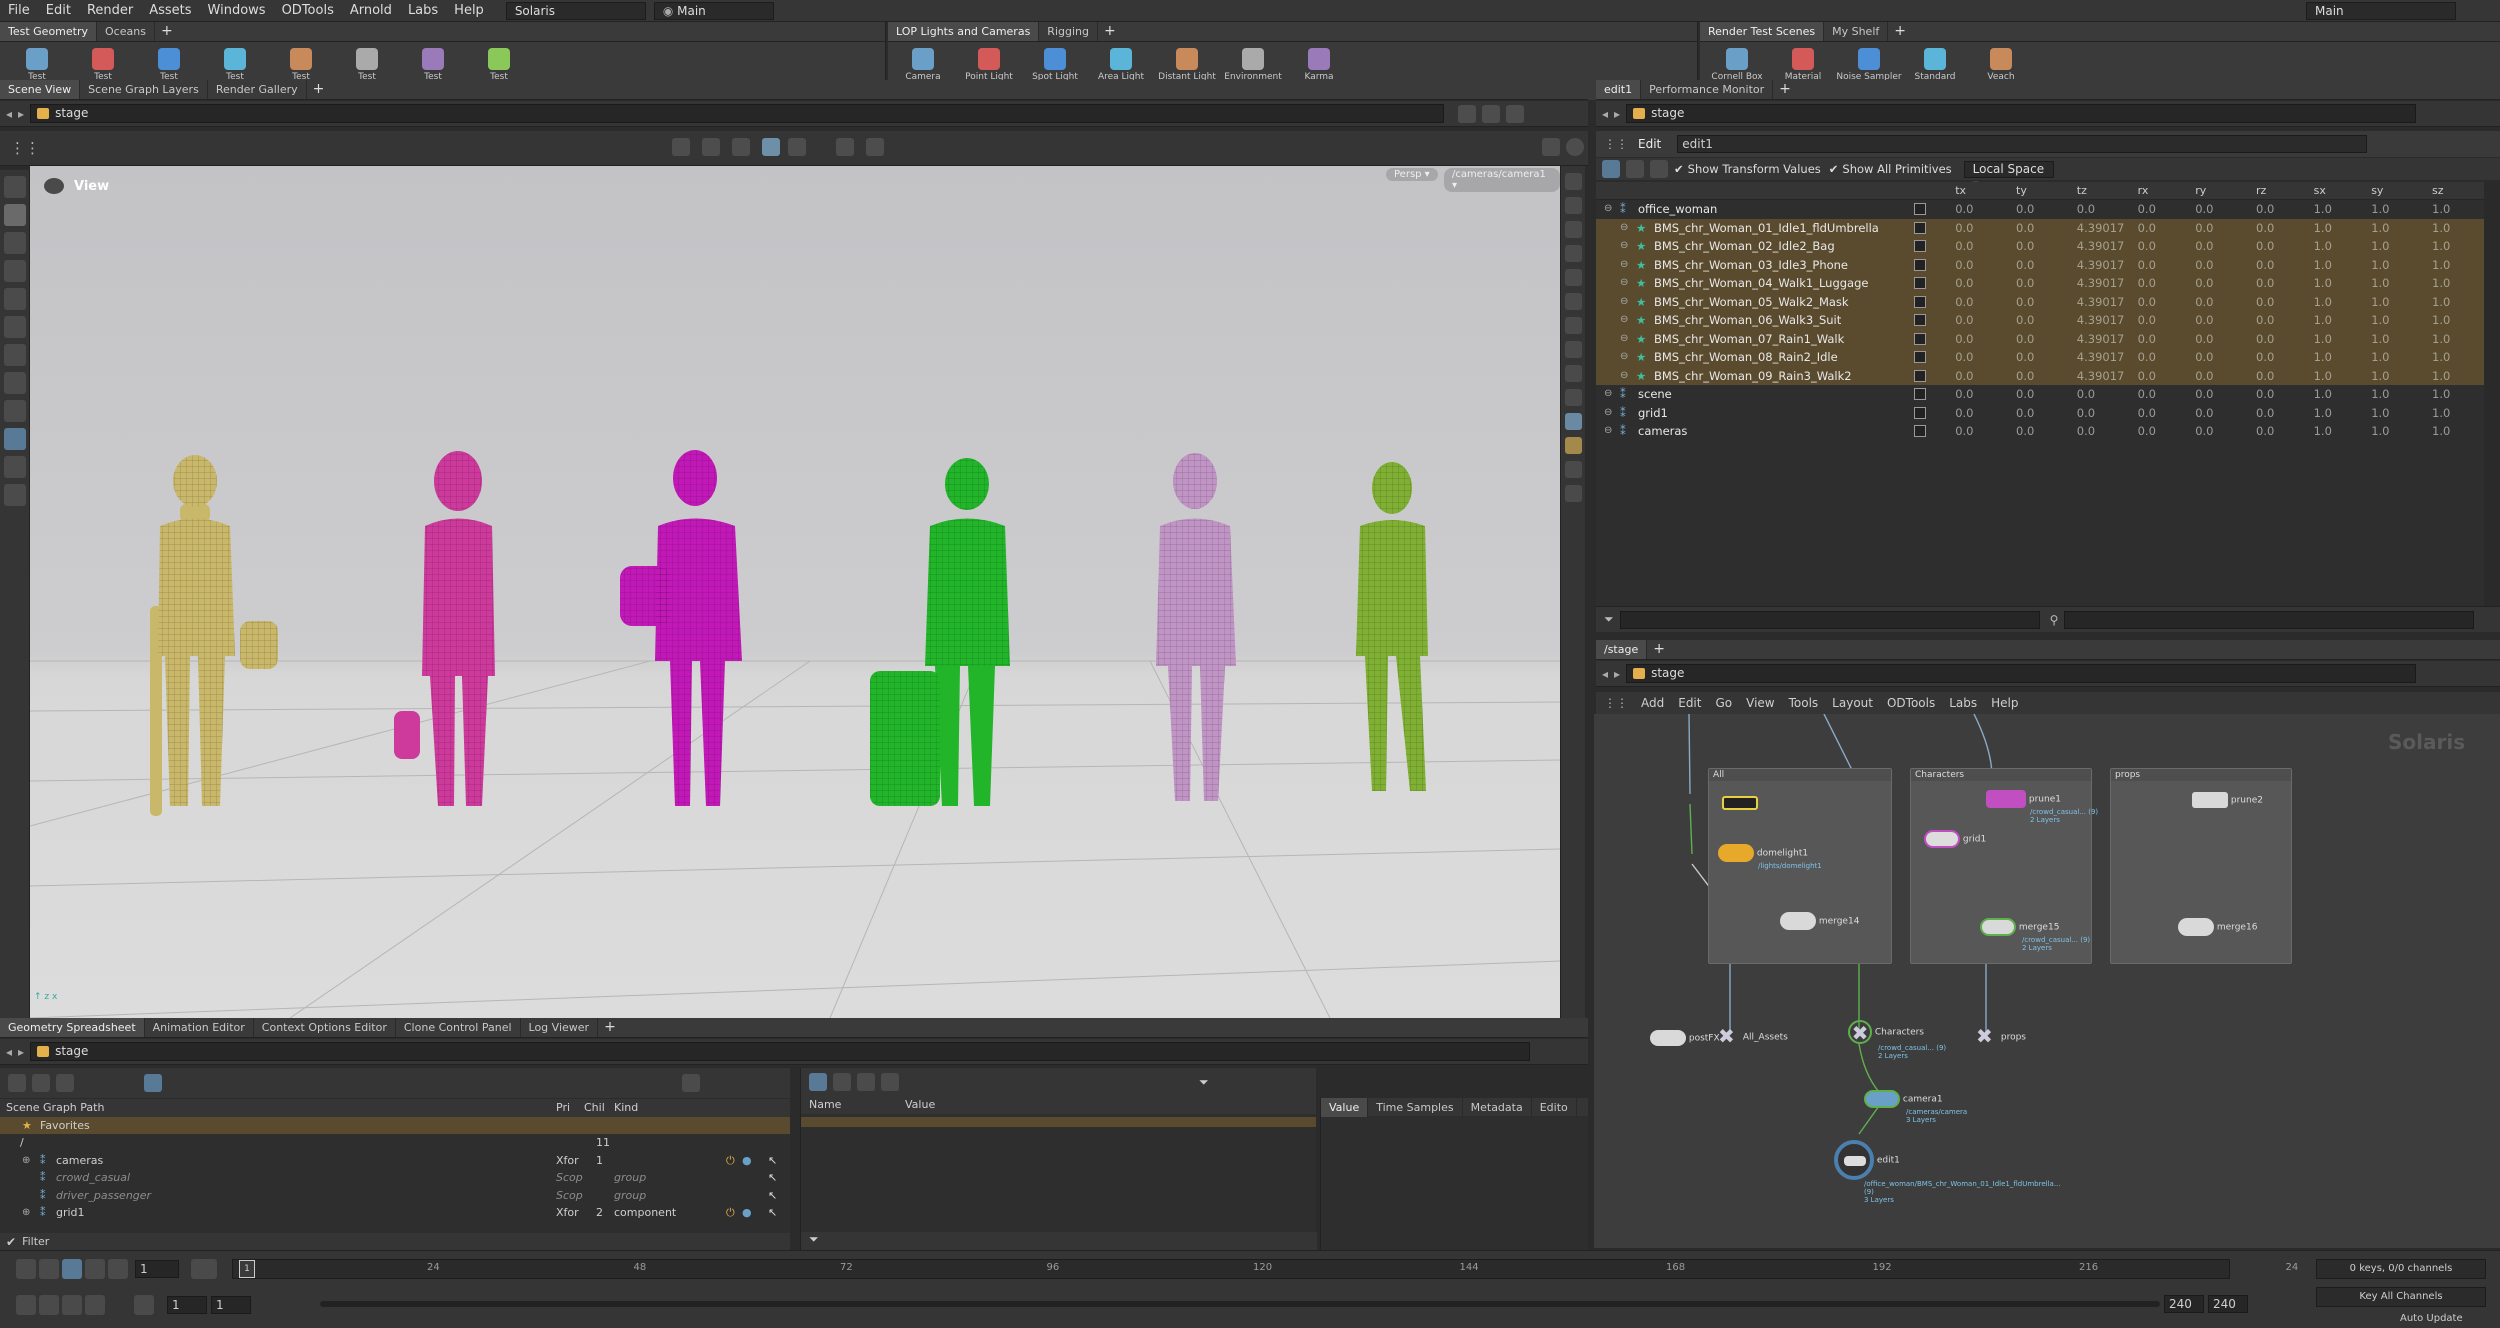 The image size is (2500, 1328). I want to click on value-tab-3: Edito, so click(1554, 1107).